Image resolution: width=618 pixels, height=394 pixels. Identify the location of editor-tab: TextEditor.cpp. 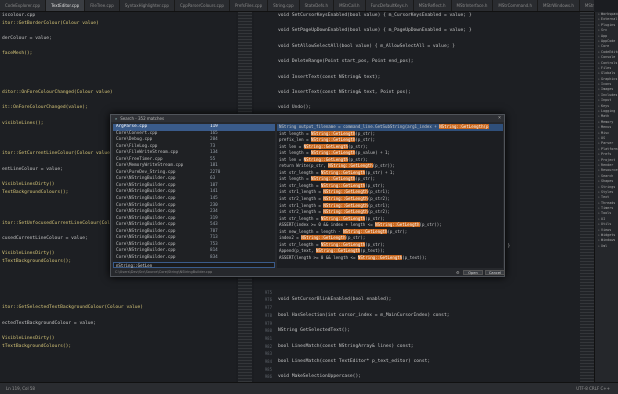
(66, 5).